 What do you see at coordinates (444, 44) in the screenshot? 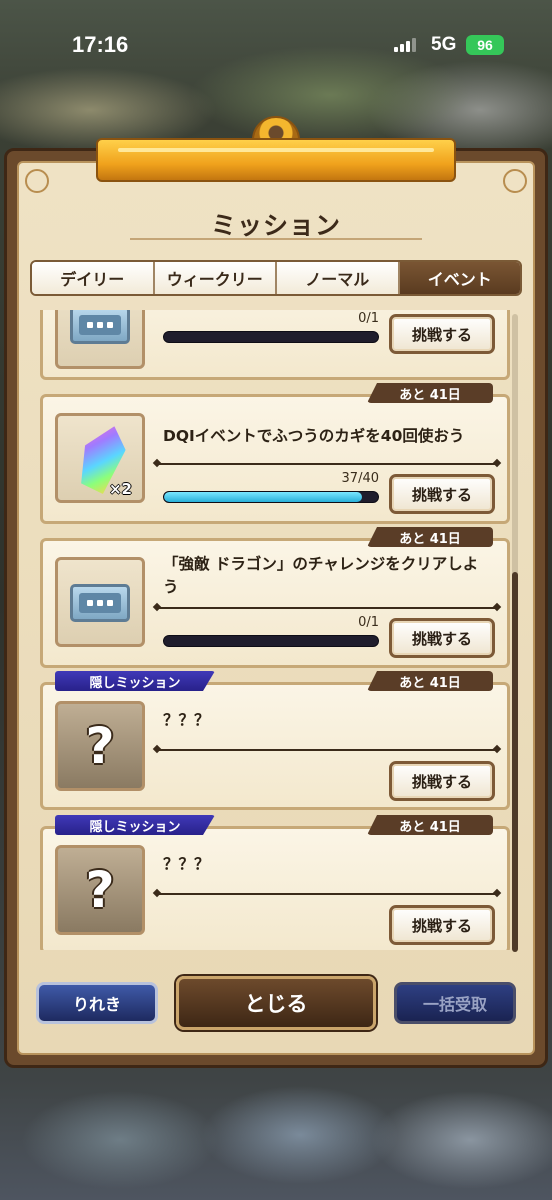
I see `network-label: 5G` at bounding box center [444, 44].